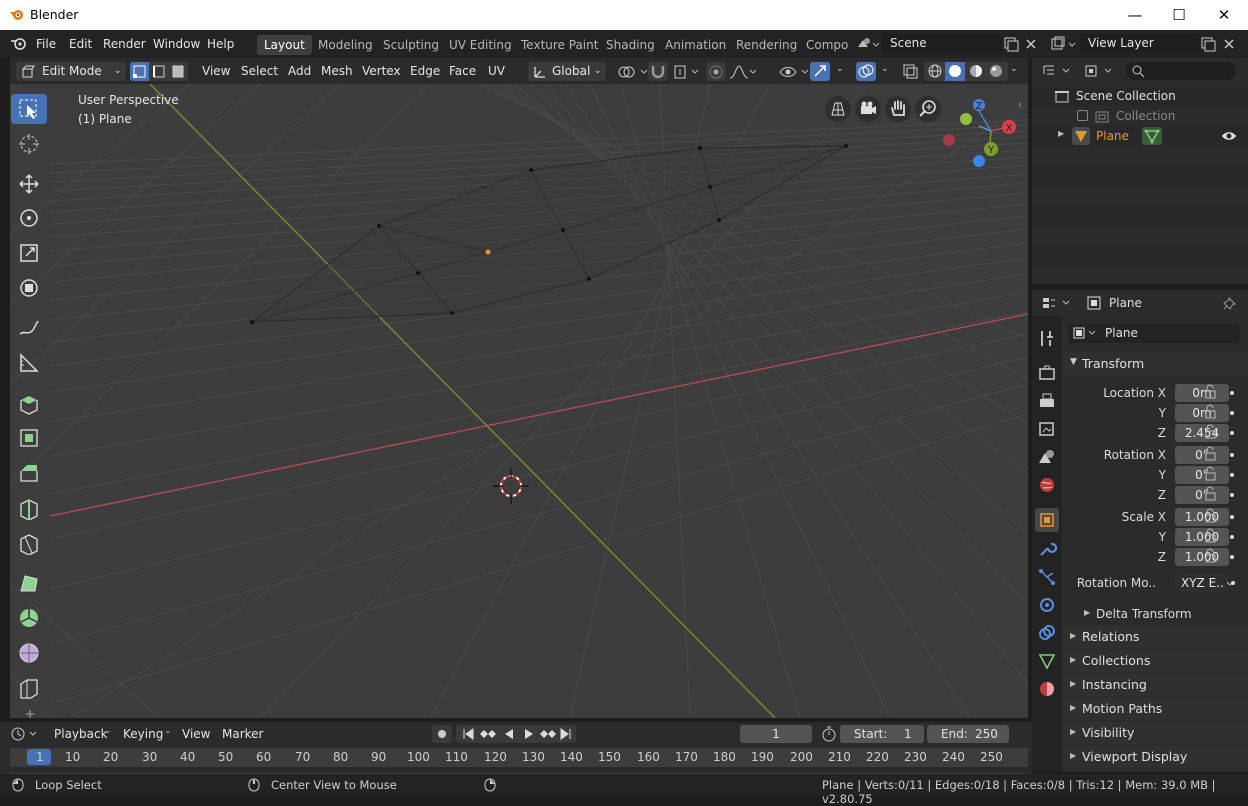  What do you see at coordinates (29, 218) in the screenshot?
I see `rotate-tool` at bounding box center [29, 218].